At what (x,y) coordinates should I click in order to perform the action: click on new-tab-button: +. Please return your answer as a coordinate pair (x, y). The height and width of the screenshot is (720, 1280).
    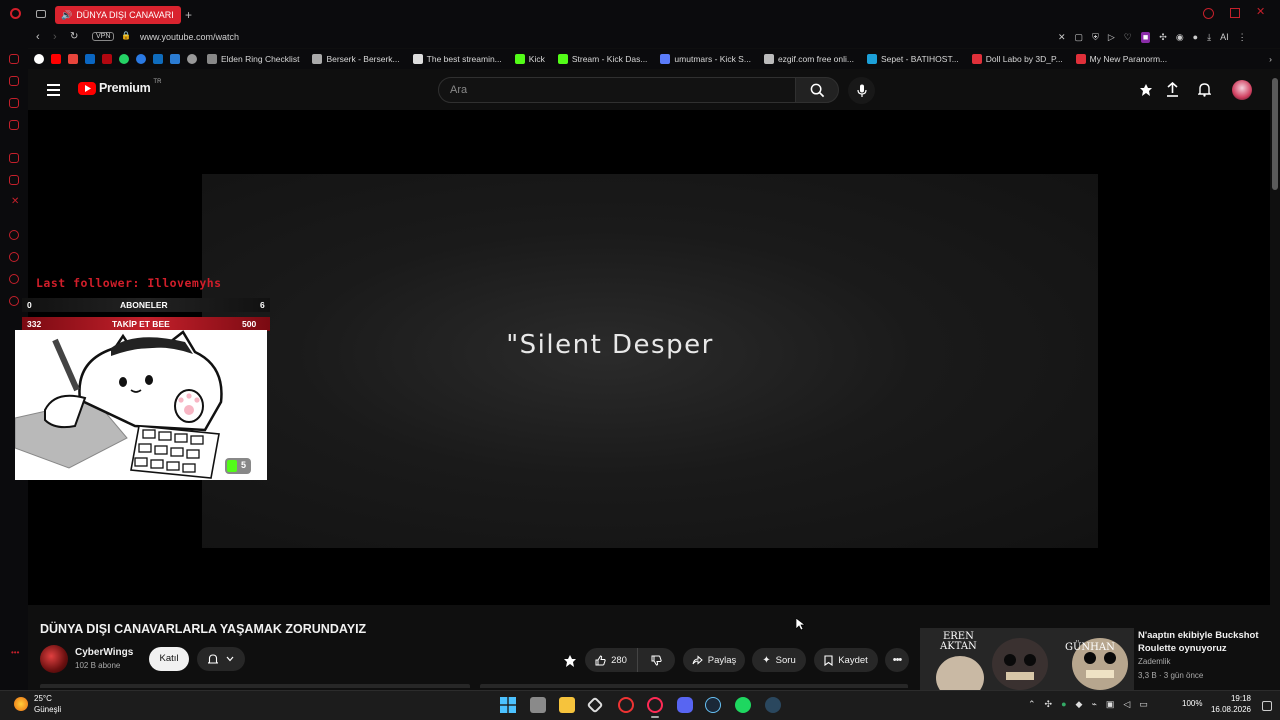
    Looking at the image, I should click on (188, 15).